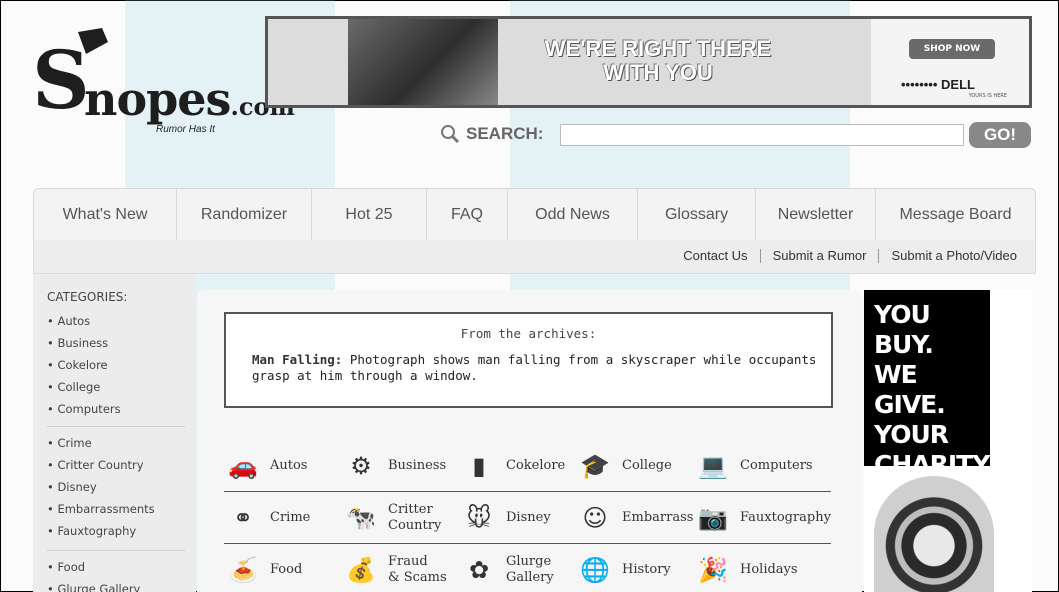 The height and width of the screenshot is (592, 1059). I want to click on category-business: ⚙ Business, so click(394, 466).